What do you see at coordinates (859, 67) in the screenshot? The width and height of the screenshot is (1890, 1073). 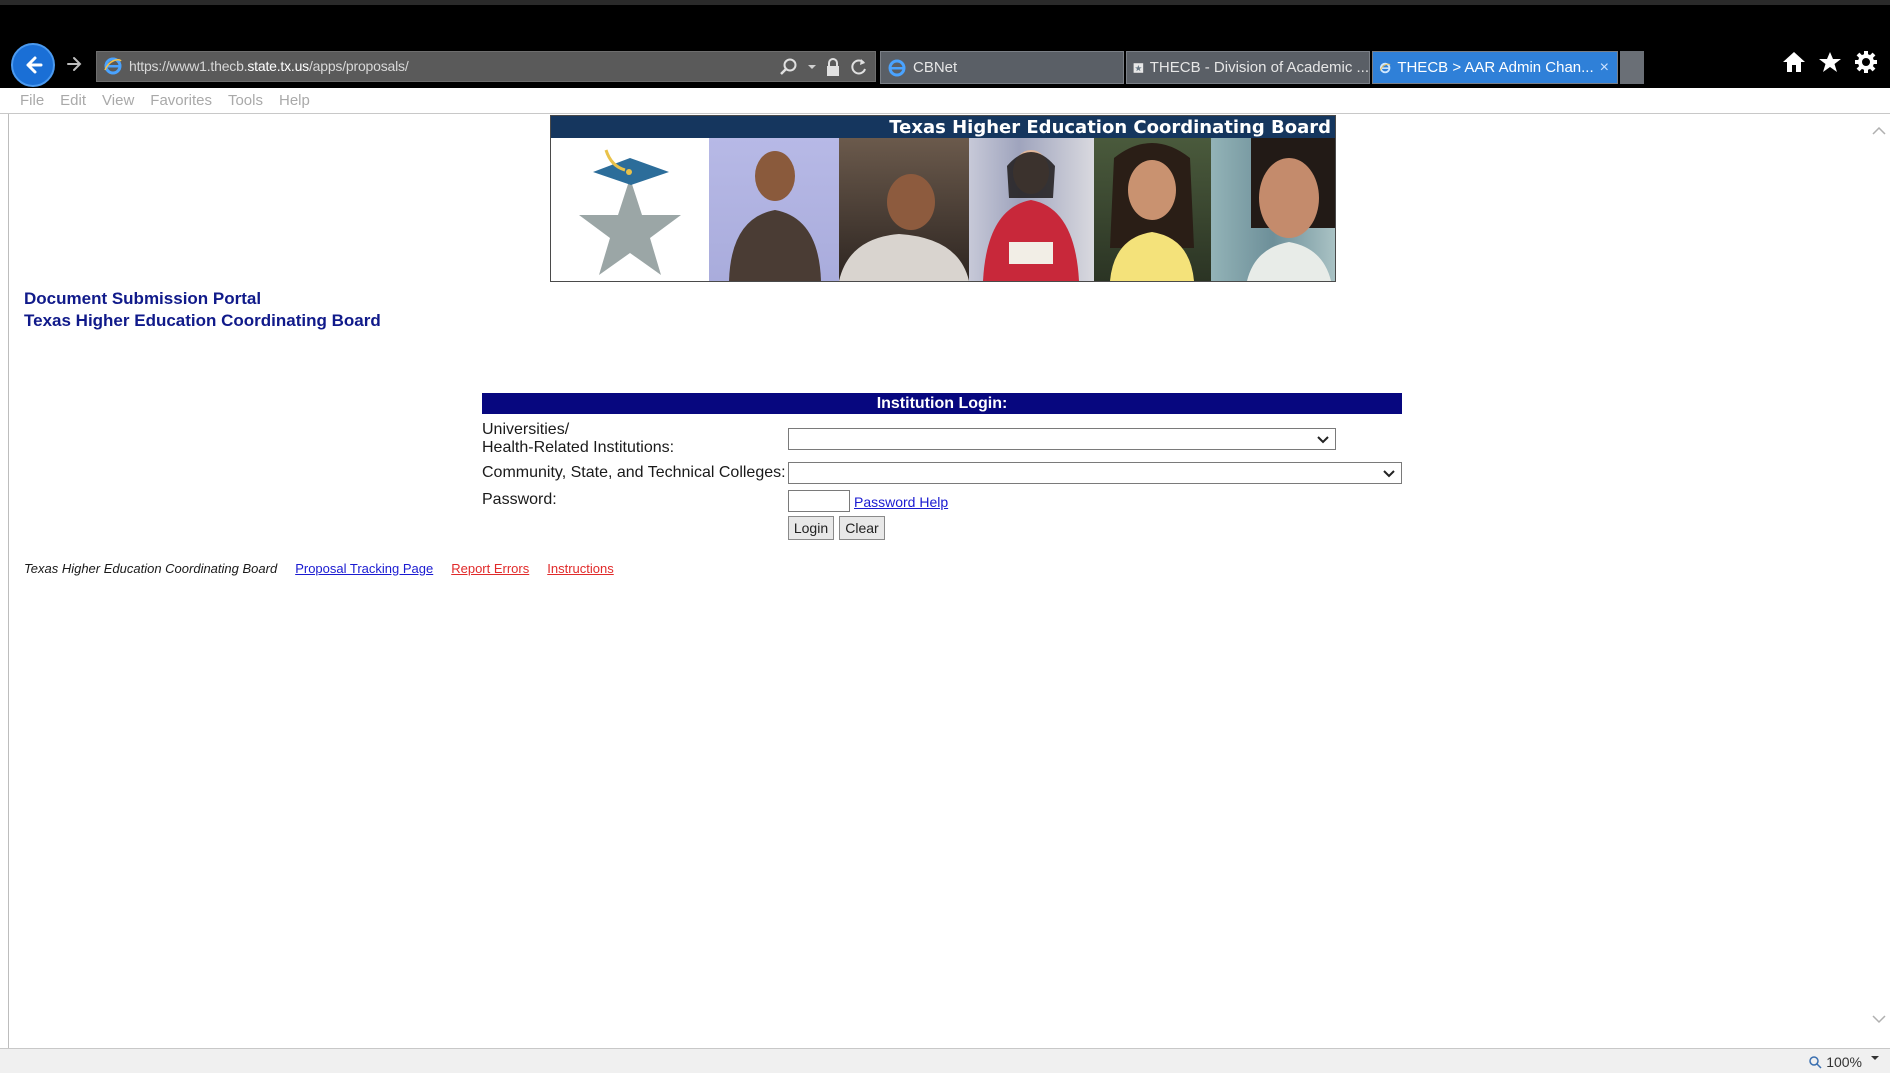 I see `refresh-icon` at bounding box center [859, 67].